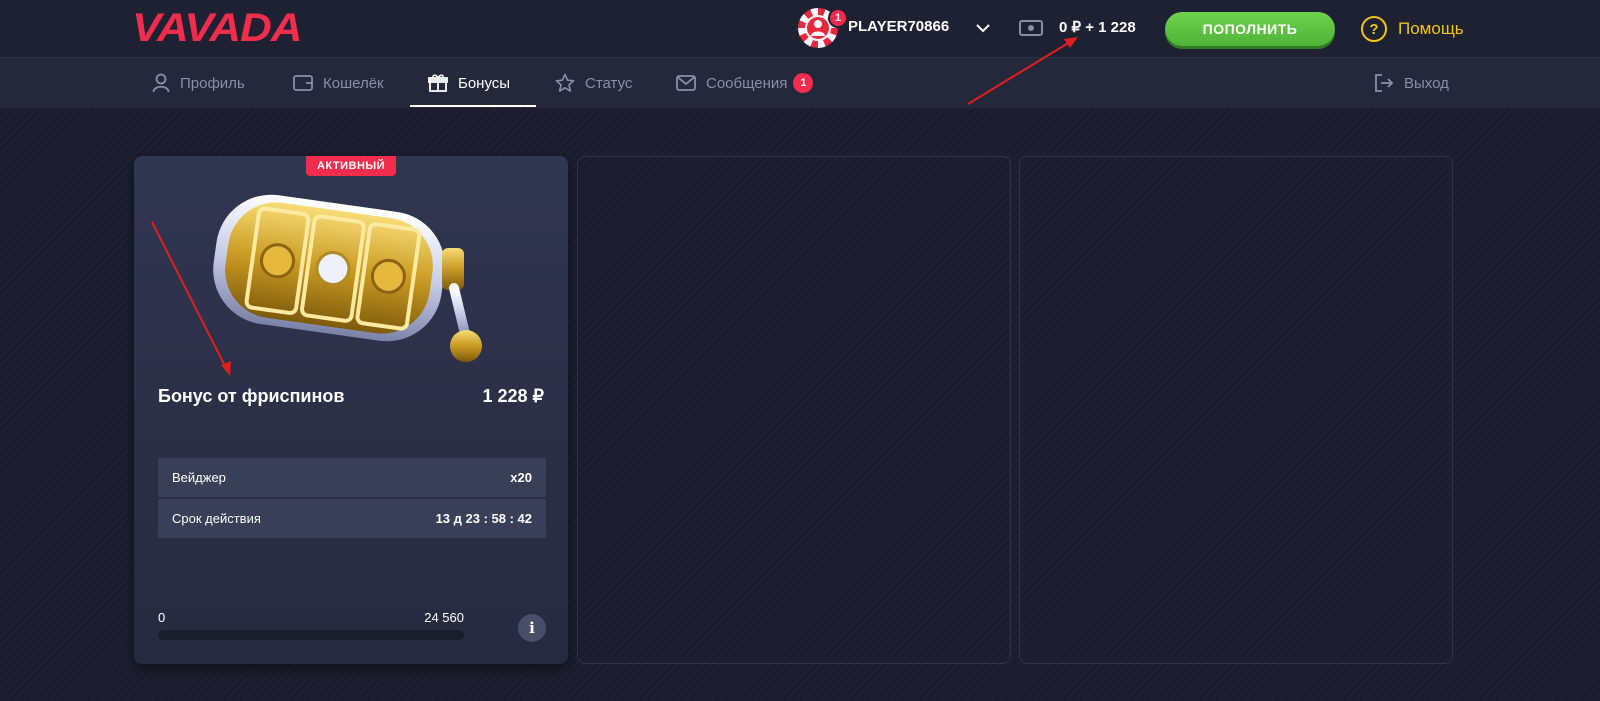  I want to click on wager-progress-bar, so click(311, 635).